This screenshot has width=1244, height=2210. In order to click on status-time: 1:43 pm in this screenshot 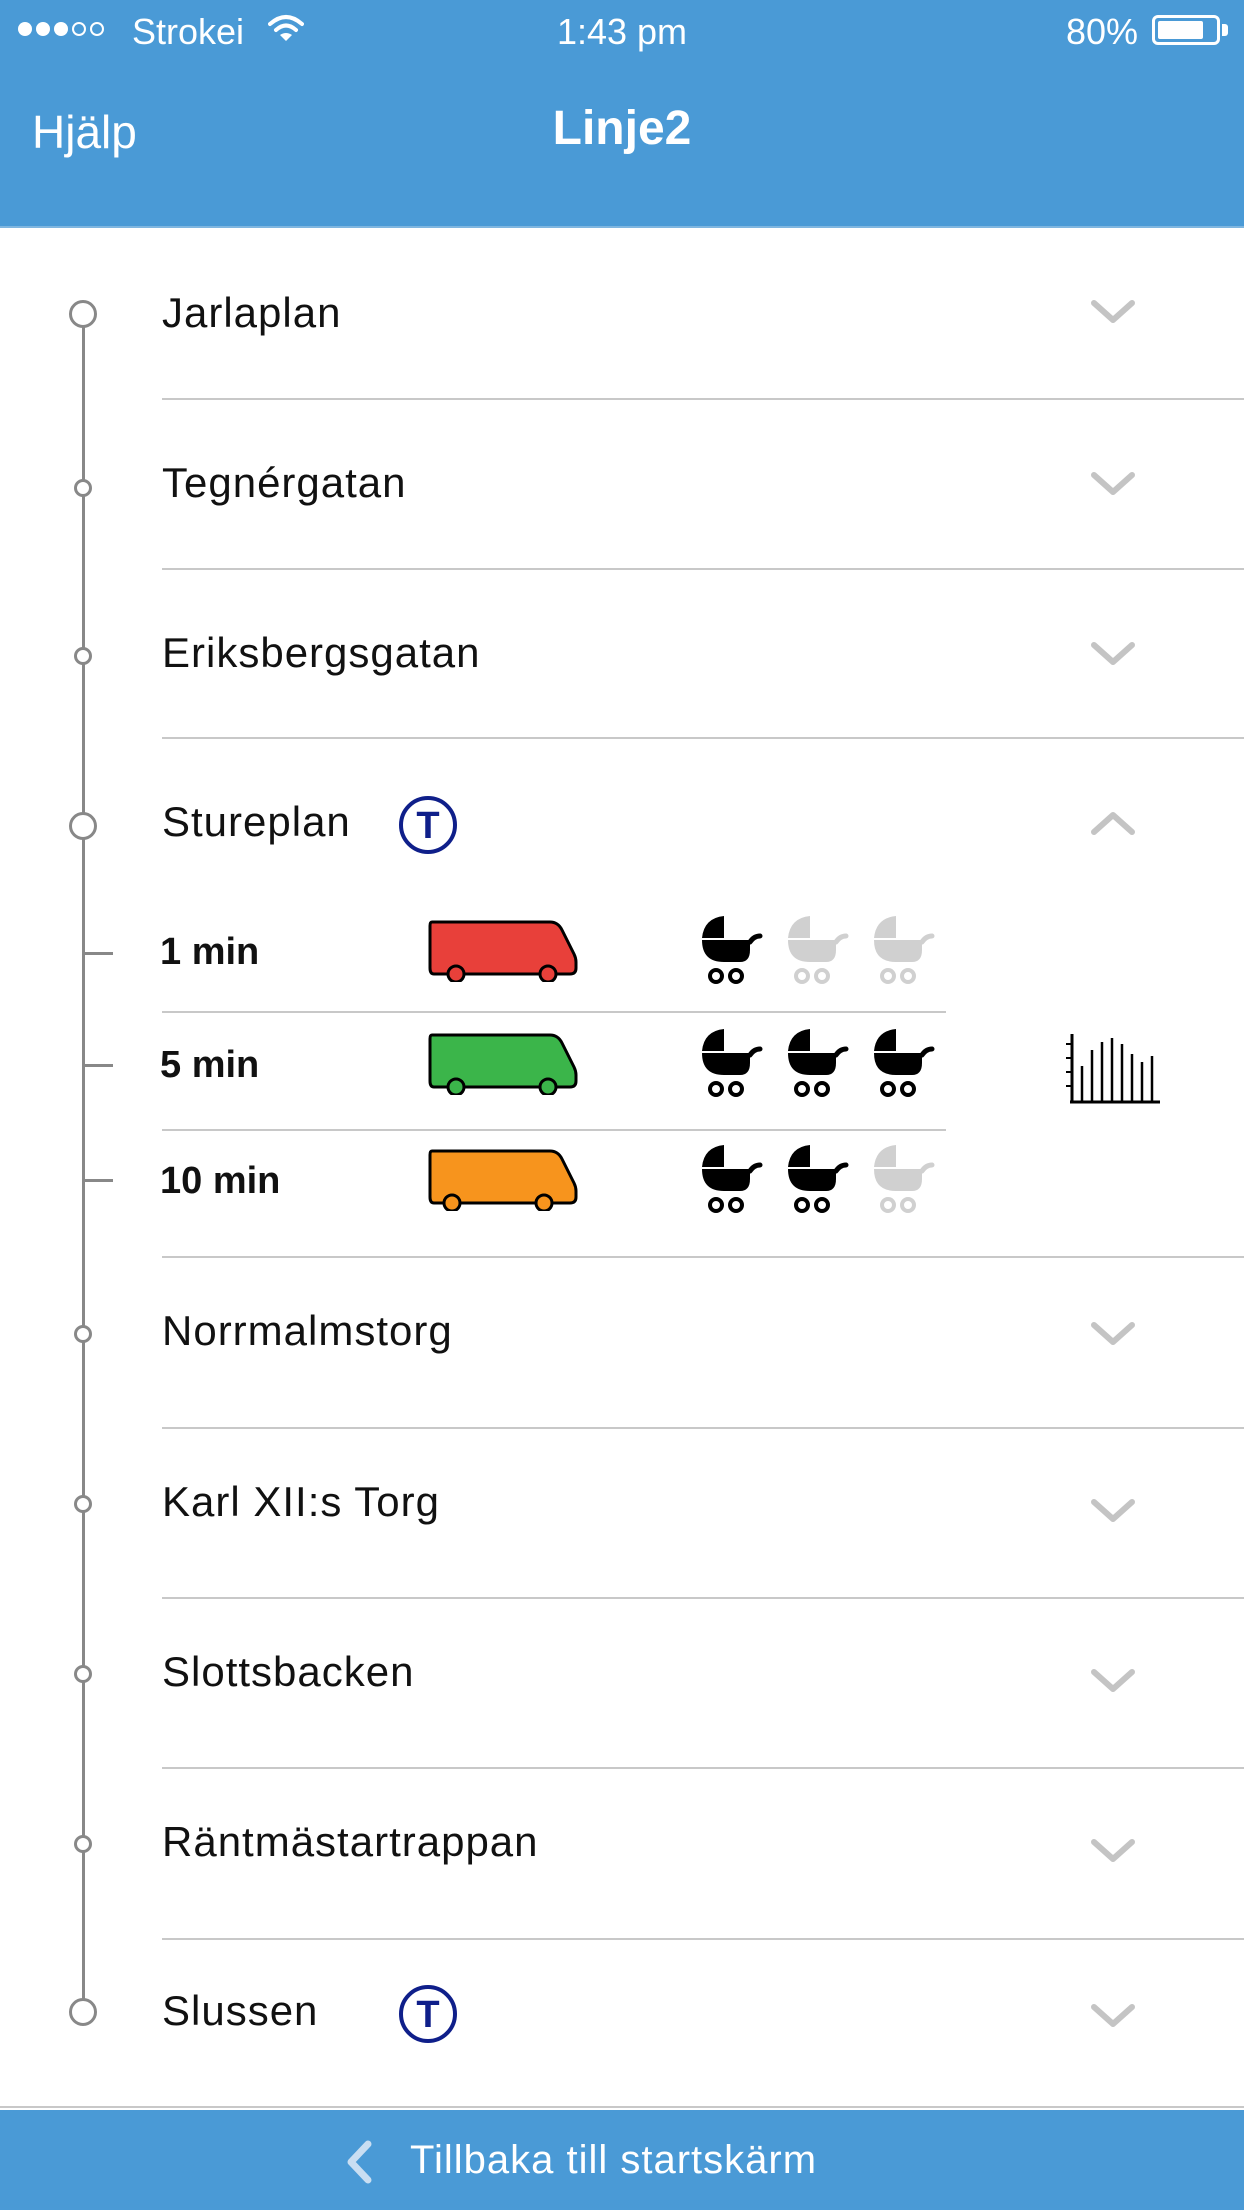, I will do `click(622, 31)`.